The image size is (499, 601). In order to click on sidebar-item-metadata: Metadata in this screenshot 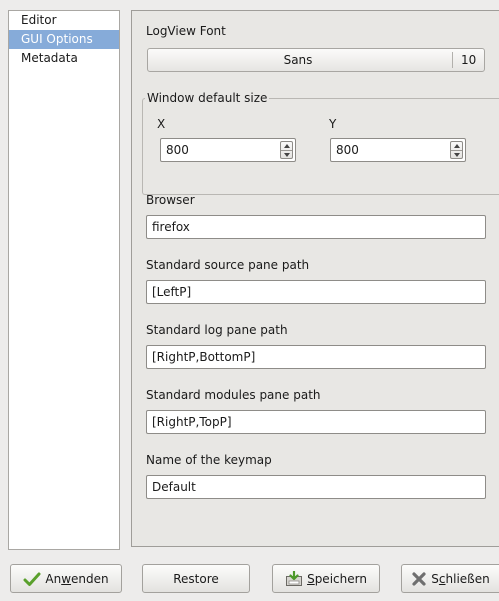, I will do `click(64, 58)`.